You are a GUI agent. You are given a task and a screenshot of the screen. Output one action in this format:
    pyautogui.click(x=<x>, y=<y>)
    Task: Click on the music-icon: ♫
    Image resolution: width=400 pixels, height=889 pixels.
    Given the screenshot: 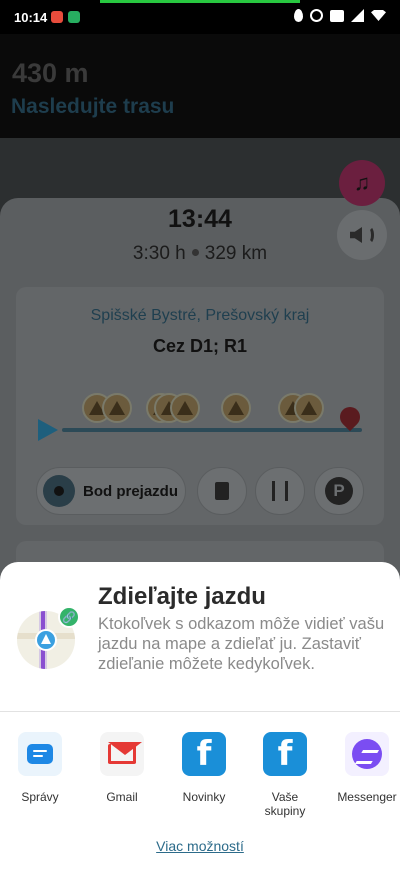 What is the action you would take?
    pyautogui.click(x=362, y=182)
    